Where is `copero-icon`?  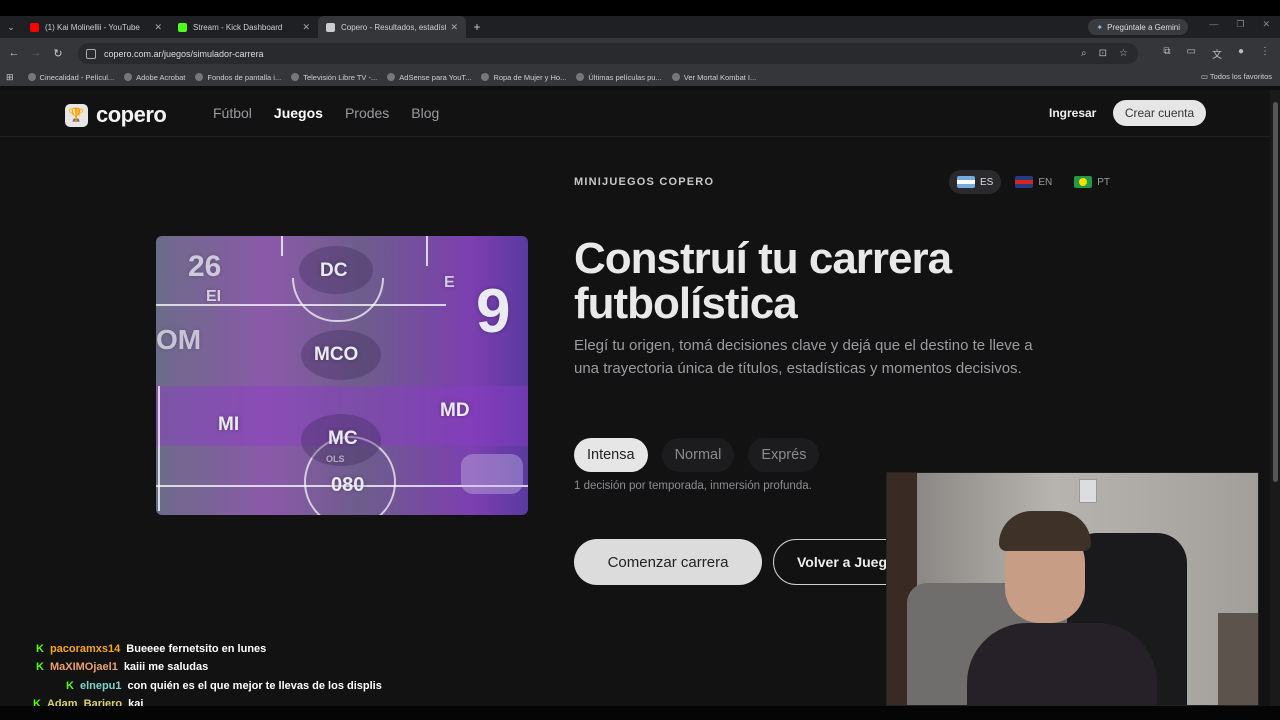 copero-icon is located at coordinates (330, 27).